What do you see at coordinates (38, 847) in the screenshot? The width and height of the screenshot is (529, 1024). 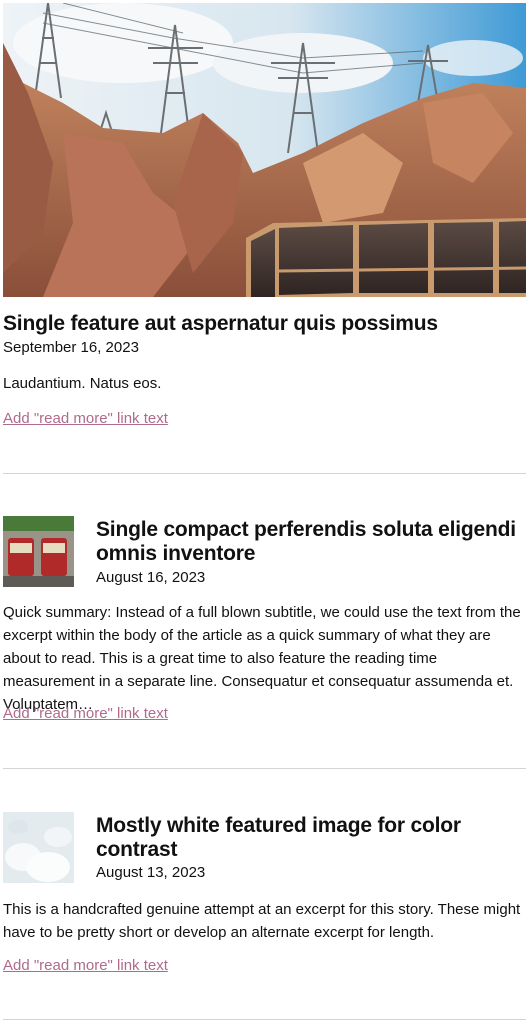 I see `post-thumbnail-white-clouds` at bounding box center [38, 847].